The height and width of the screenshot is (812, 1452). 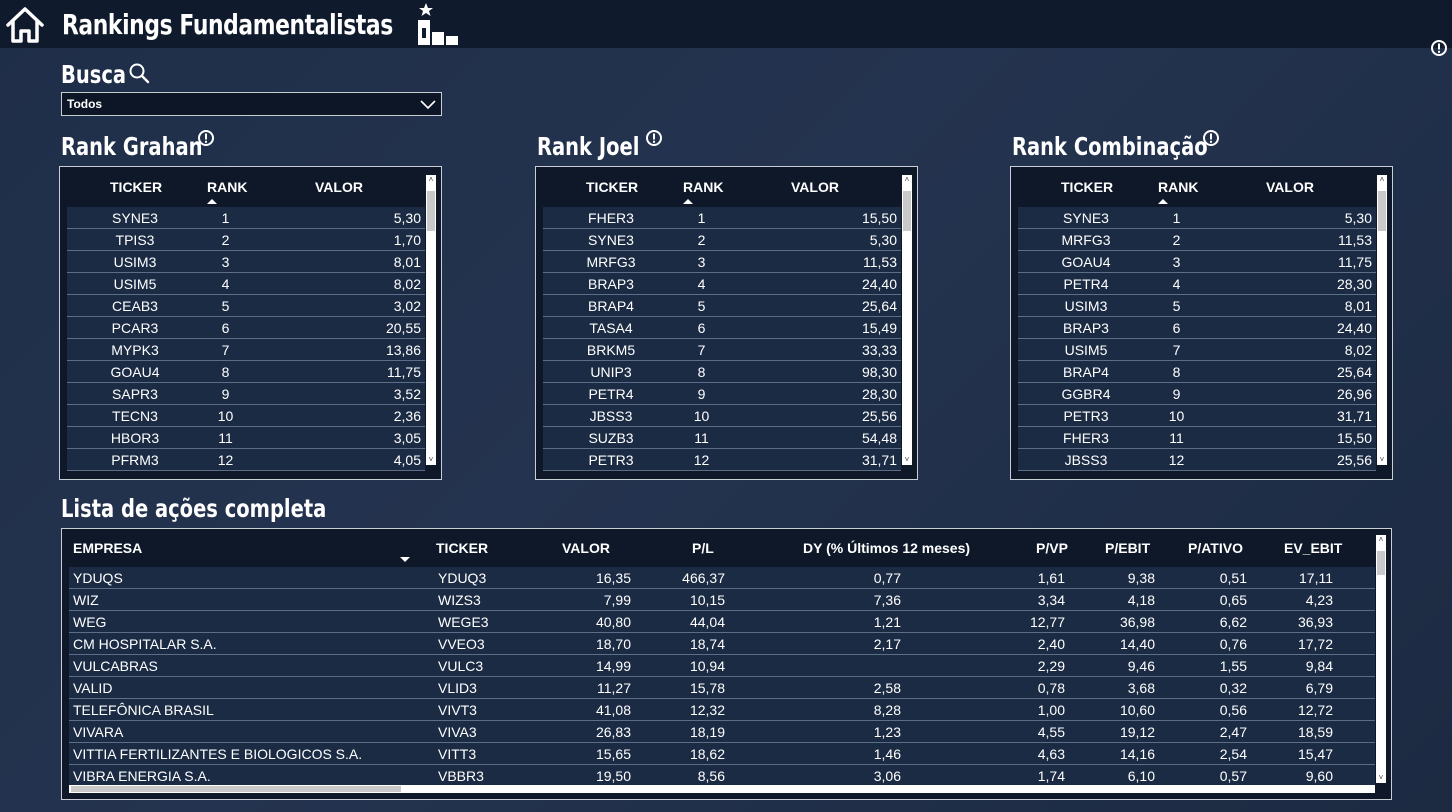 What do you see at coordinates (722, 218) in the screenshot?
I see `table-row: FHER3 1 15,50` at bounding box center [722, 218].